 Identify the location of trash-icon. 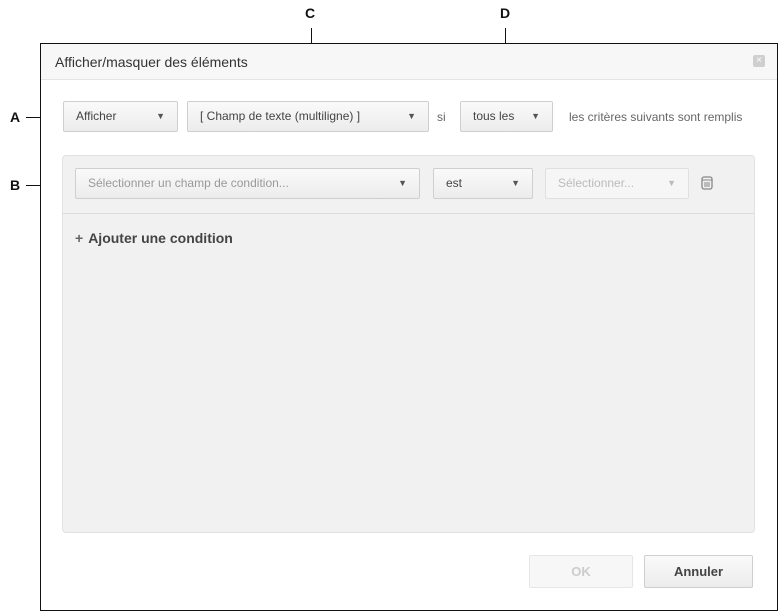
(707, 183).